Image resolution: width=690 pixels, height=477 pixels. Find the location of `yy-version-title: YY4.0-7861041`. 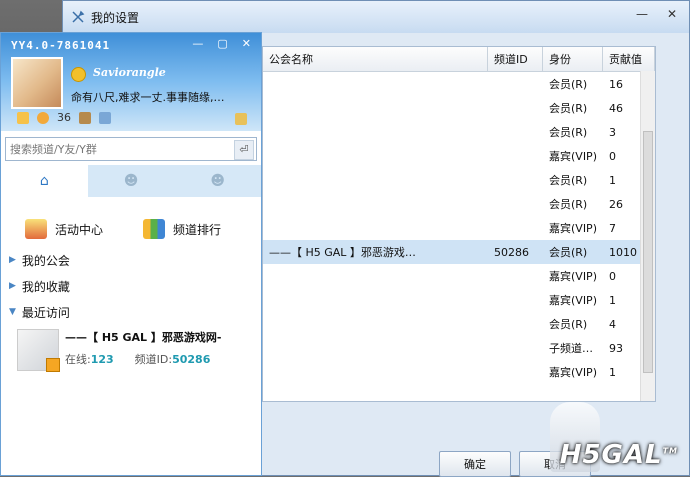

yy-version-title: YY4.0-7861041 is located at coordinates (61, 45).